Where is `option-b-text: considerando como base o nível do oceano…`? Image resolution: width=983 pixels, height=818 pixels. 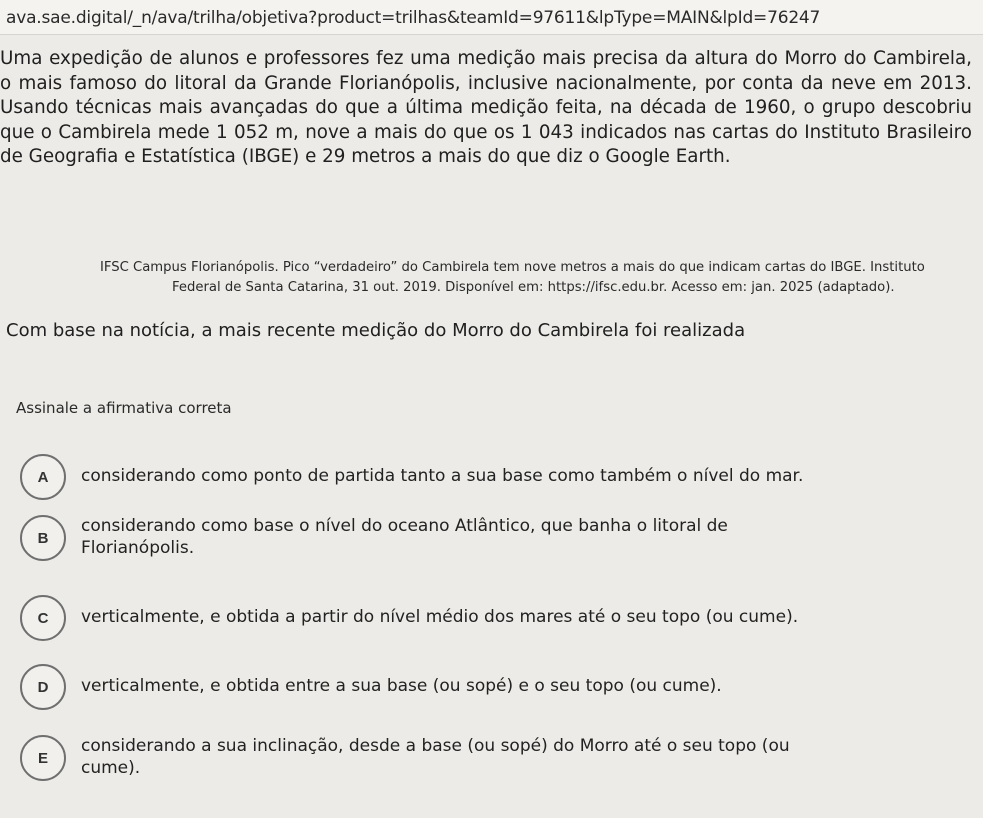
option-b-text: considerando como base o nível do oceano… is located at coordinates (441, 537).